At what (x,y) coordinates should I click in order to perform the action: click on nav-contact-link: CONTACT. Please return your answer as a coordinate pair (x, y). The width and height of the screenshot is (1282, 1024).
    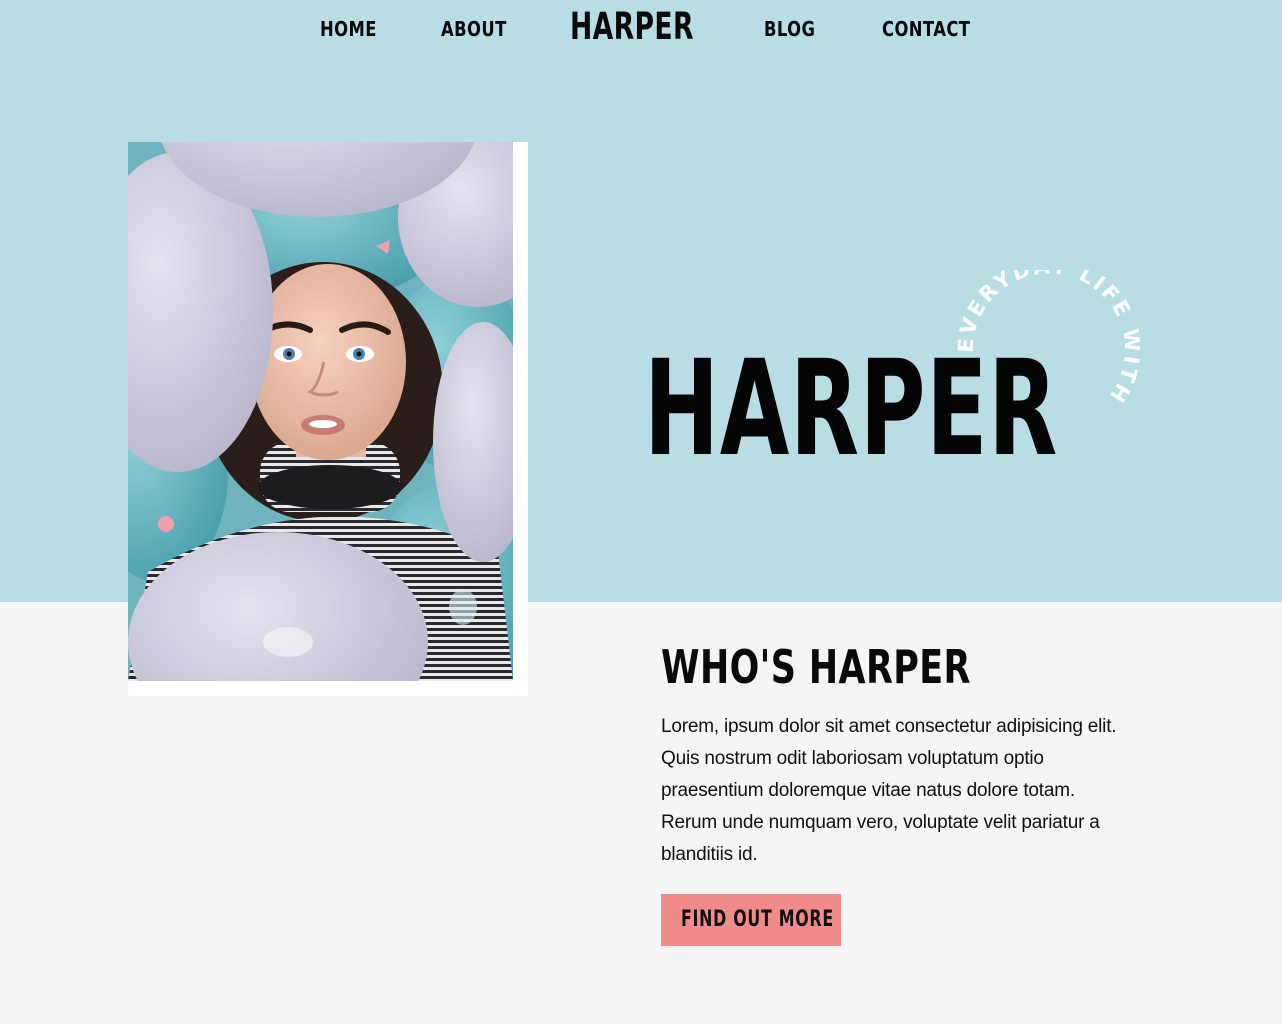
    Looking at the image, I should click on (926, 29).